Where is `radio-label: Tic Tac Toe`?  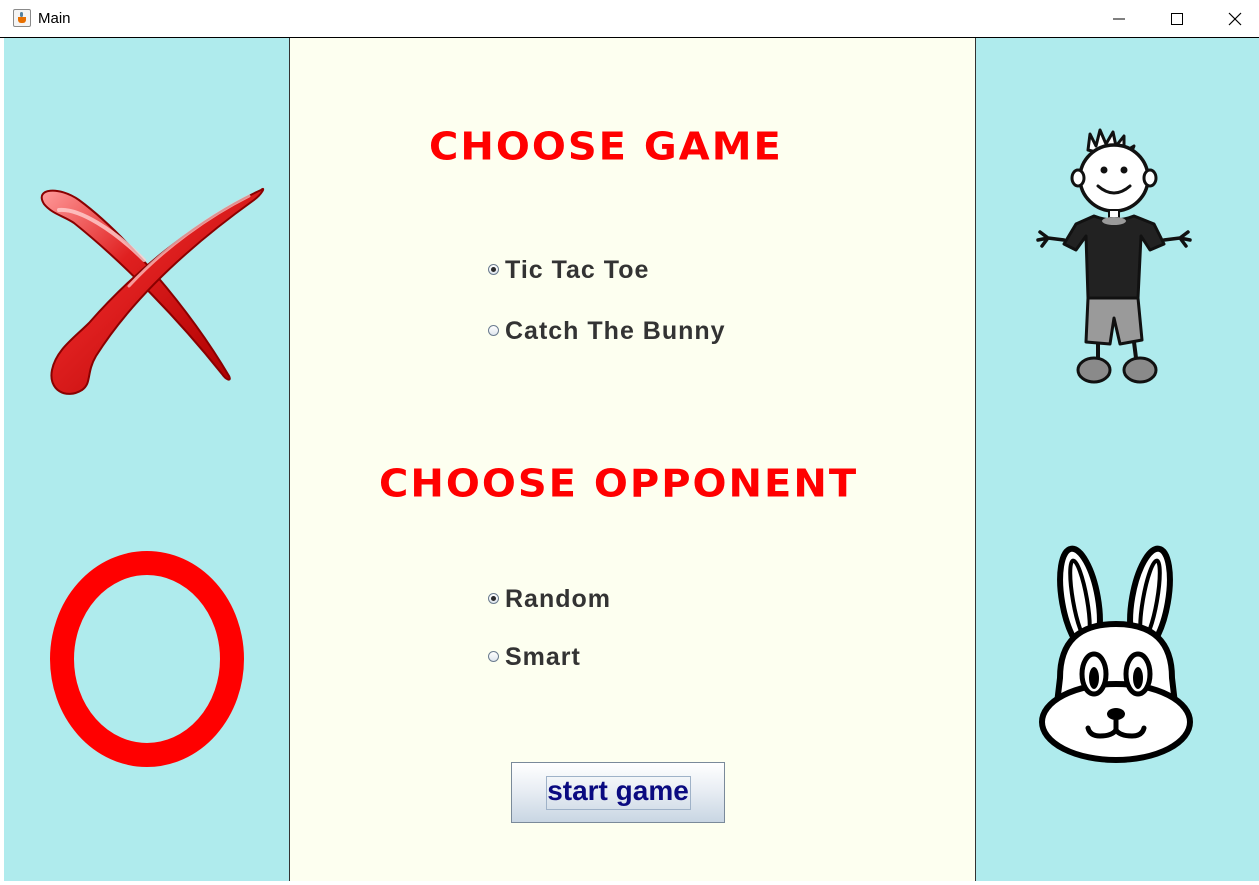 radio-label: Tic Tac Toe is located at coordinates (577, 270).